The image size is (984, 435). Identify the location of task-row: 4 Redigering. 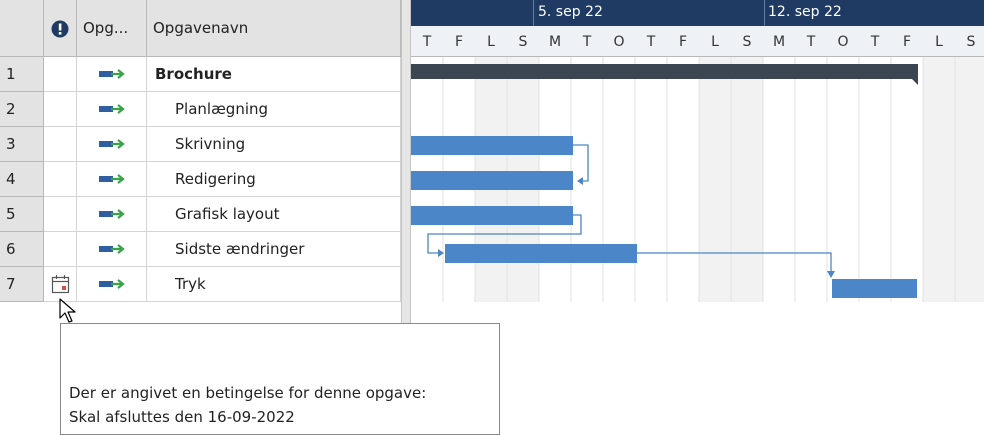
(200, 179).